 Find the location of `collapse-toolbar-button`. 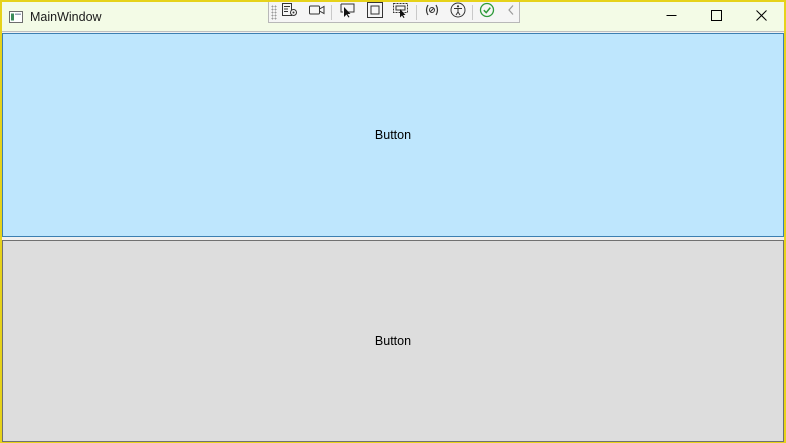

collapse-toolbar-button is located at coordinates (511, 12).